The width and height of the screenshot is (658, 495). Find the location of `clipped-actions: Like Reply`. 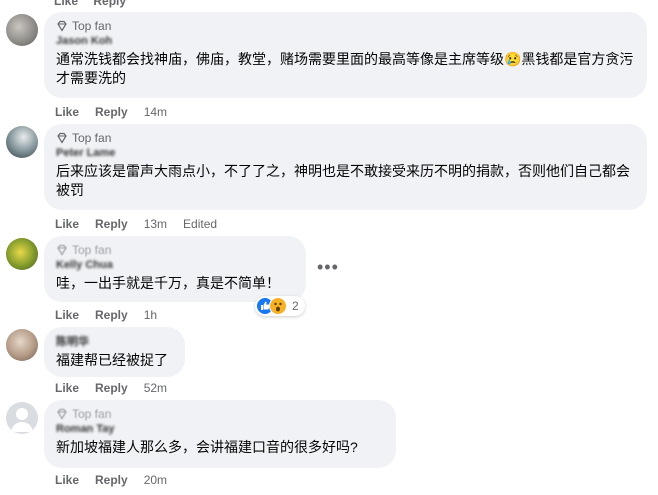

clipped-actions: Like Reply is located at coordinates (96, 4).